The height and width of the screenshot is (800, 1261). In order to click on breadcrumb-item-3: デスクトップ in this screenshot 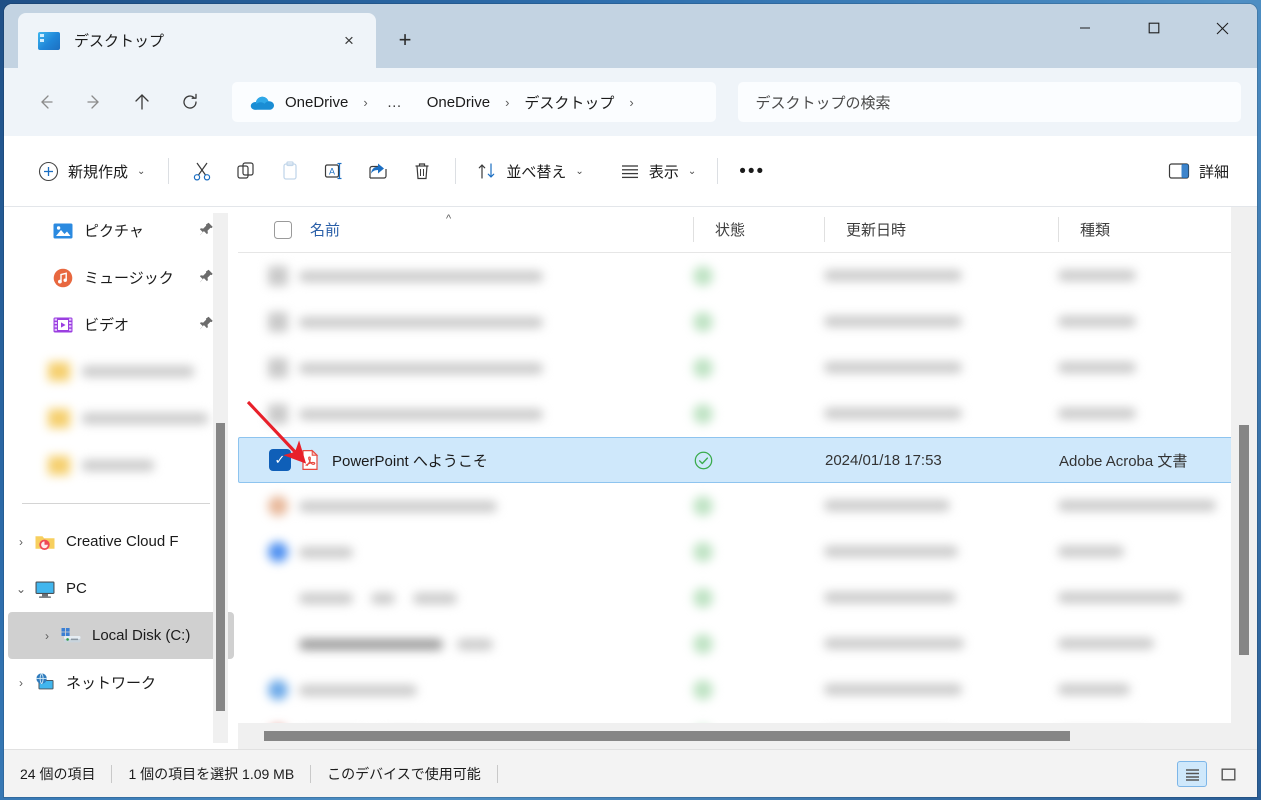, I will do `click(569, 102)`.